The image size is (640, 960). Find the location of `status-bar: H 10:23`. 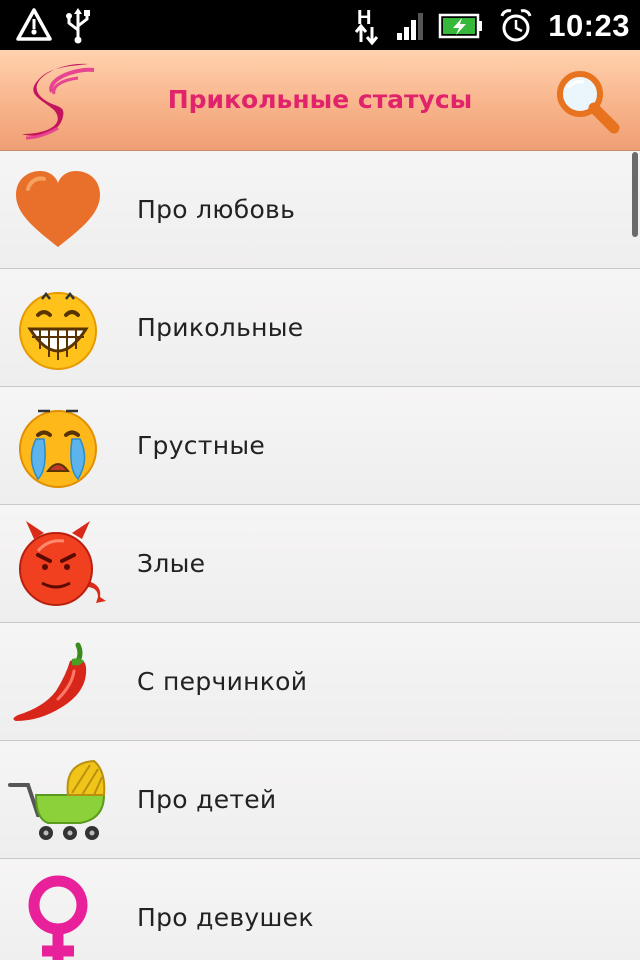

status-bar: H 10:23 is located at coordinates (320, 25).